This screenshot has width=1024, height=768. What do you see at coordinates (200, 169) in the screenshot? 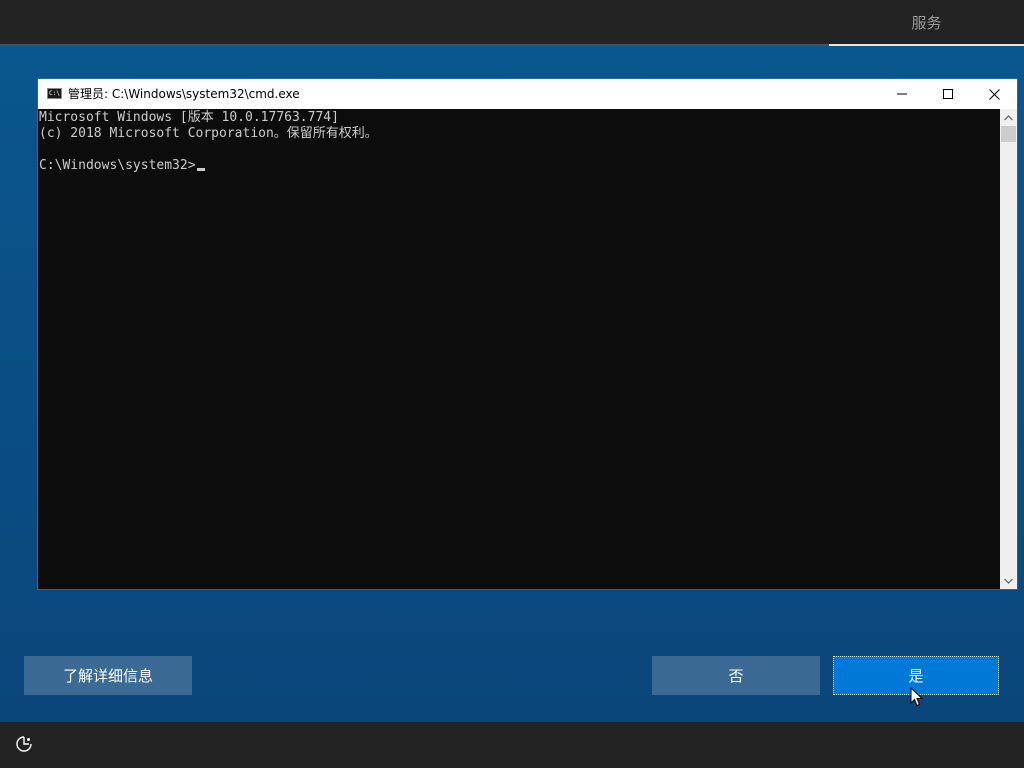
I see `text-cursor` at bounding box center [200, 169].